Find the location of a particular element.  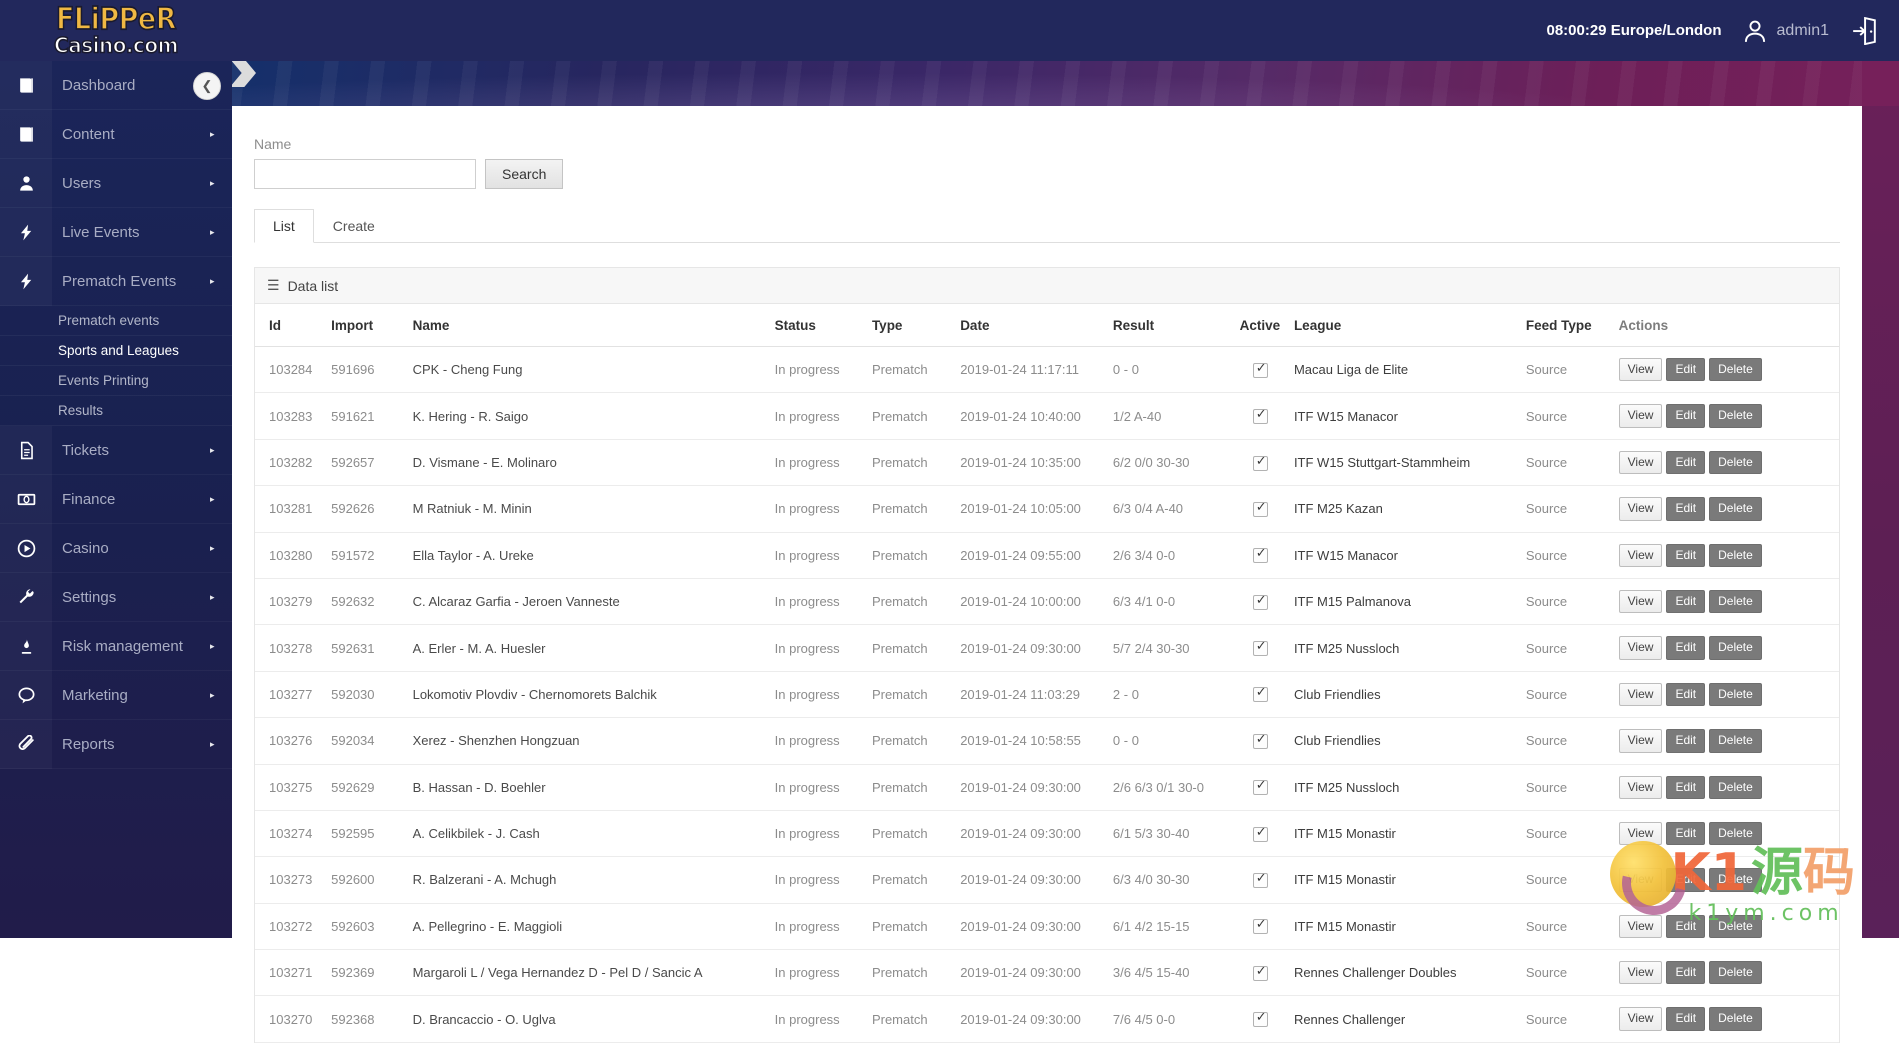

tab-create: Create is located at coordinates (354, 226).